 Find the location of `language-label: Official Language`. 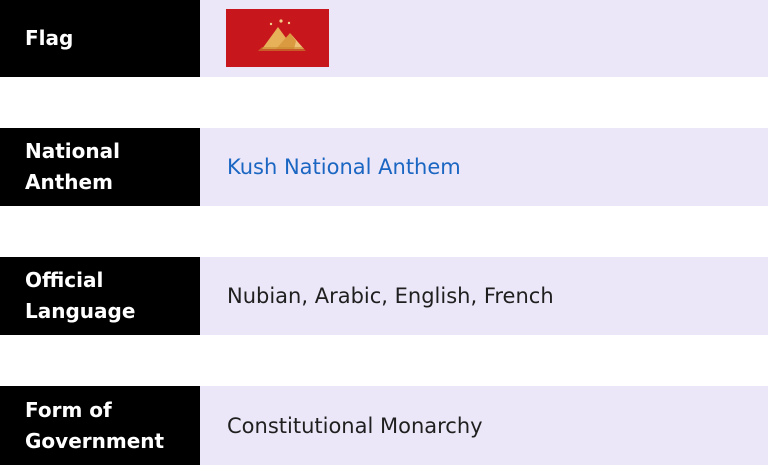

language-label: Official Language is located at coordinates (80, 296).